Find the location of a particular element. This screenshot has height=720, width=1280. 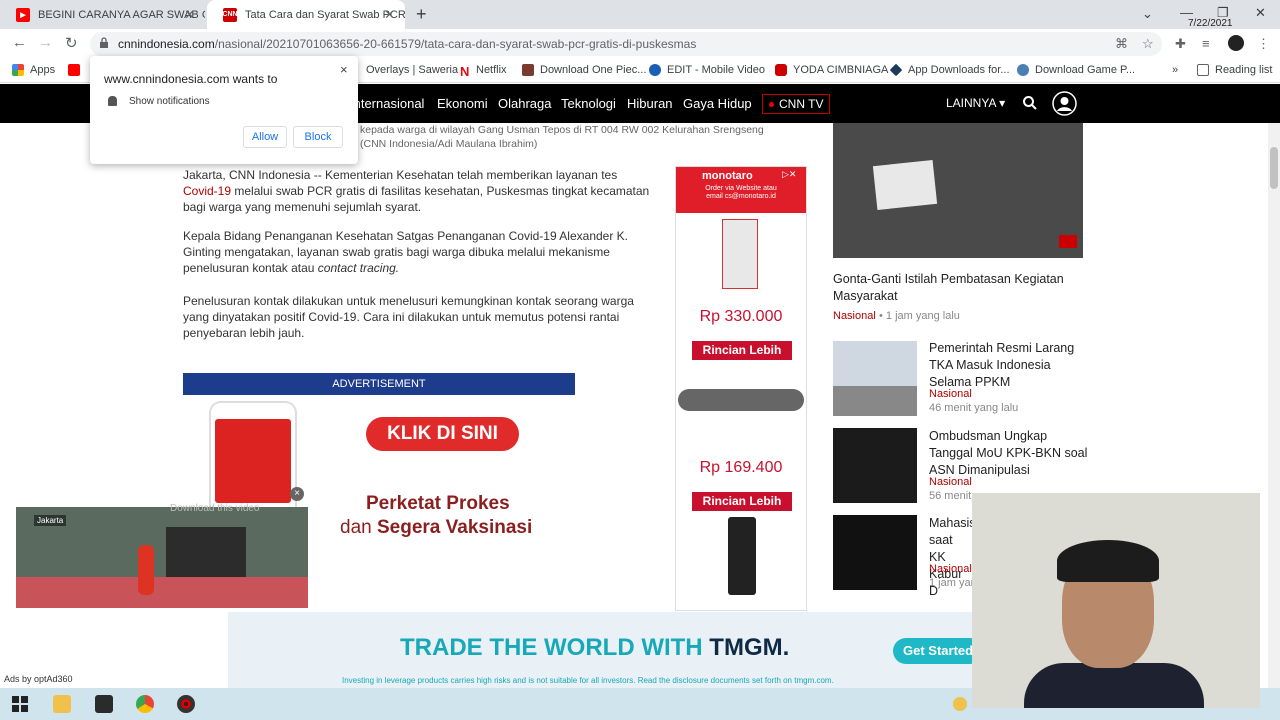

bookmark-yoda: YODA CIMBNIAGA is located at coordinates (831, 70).